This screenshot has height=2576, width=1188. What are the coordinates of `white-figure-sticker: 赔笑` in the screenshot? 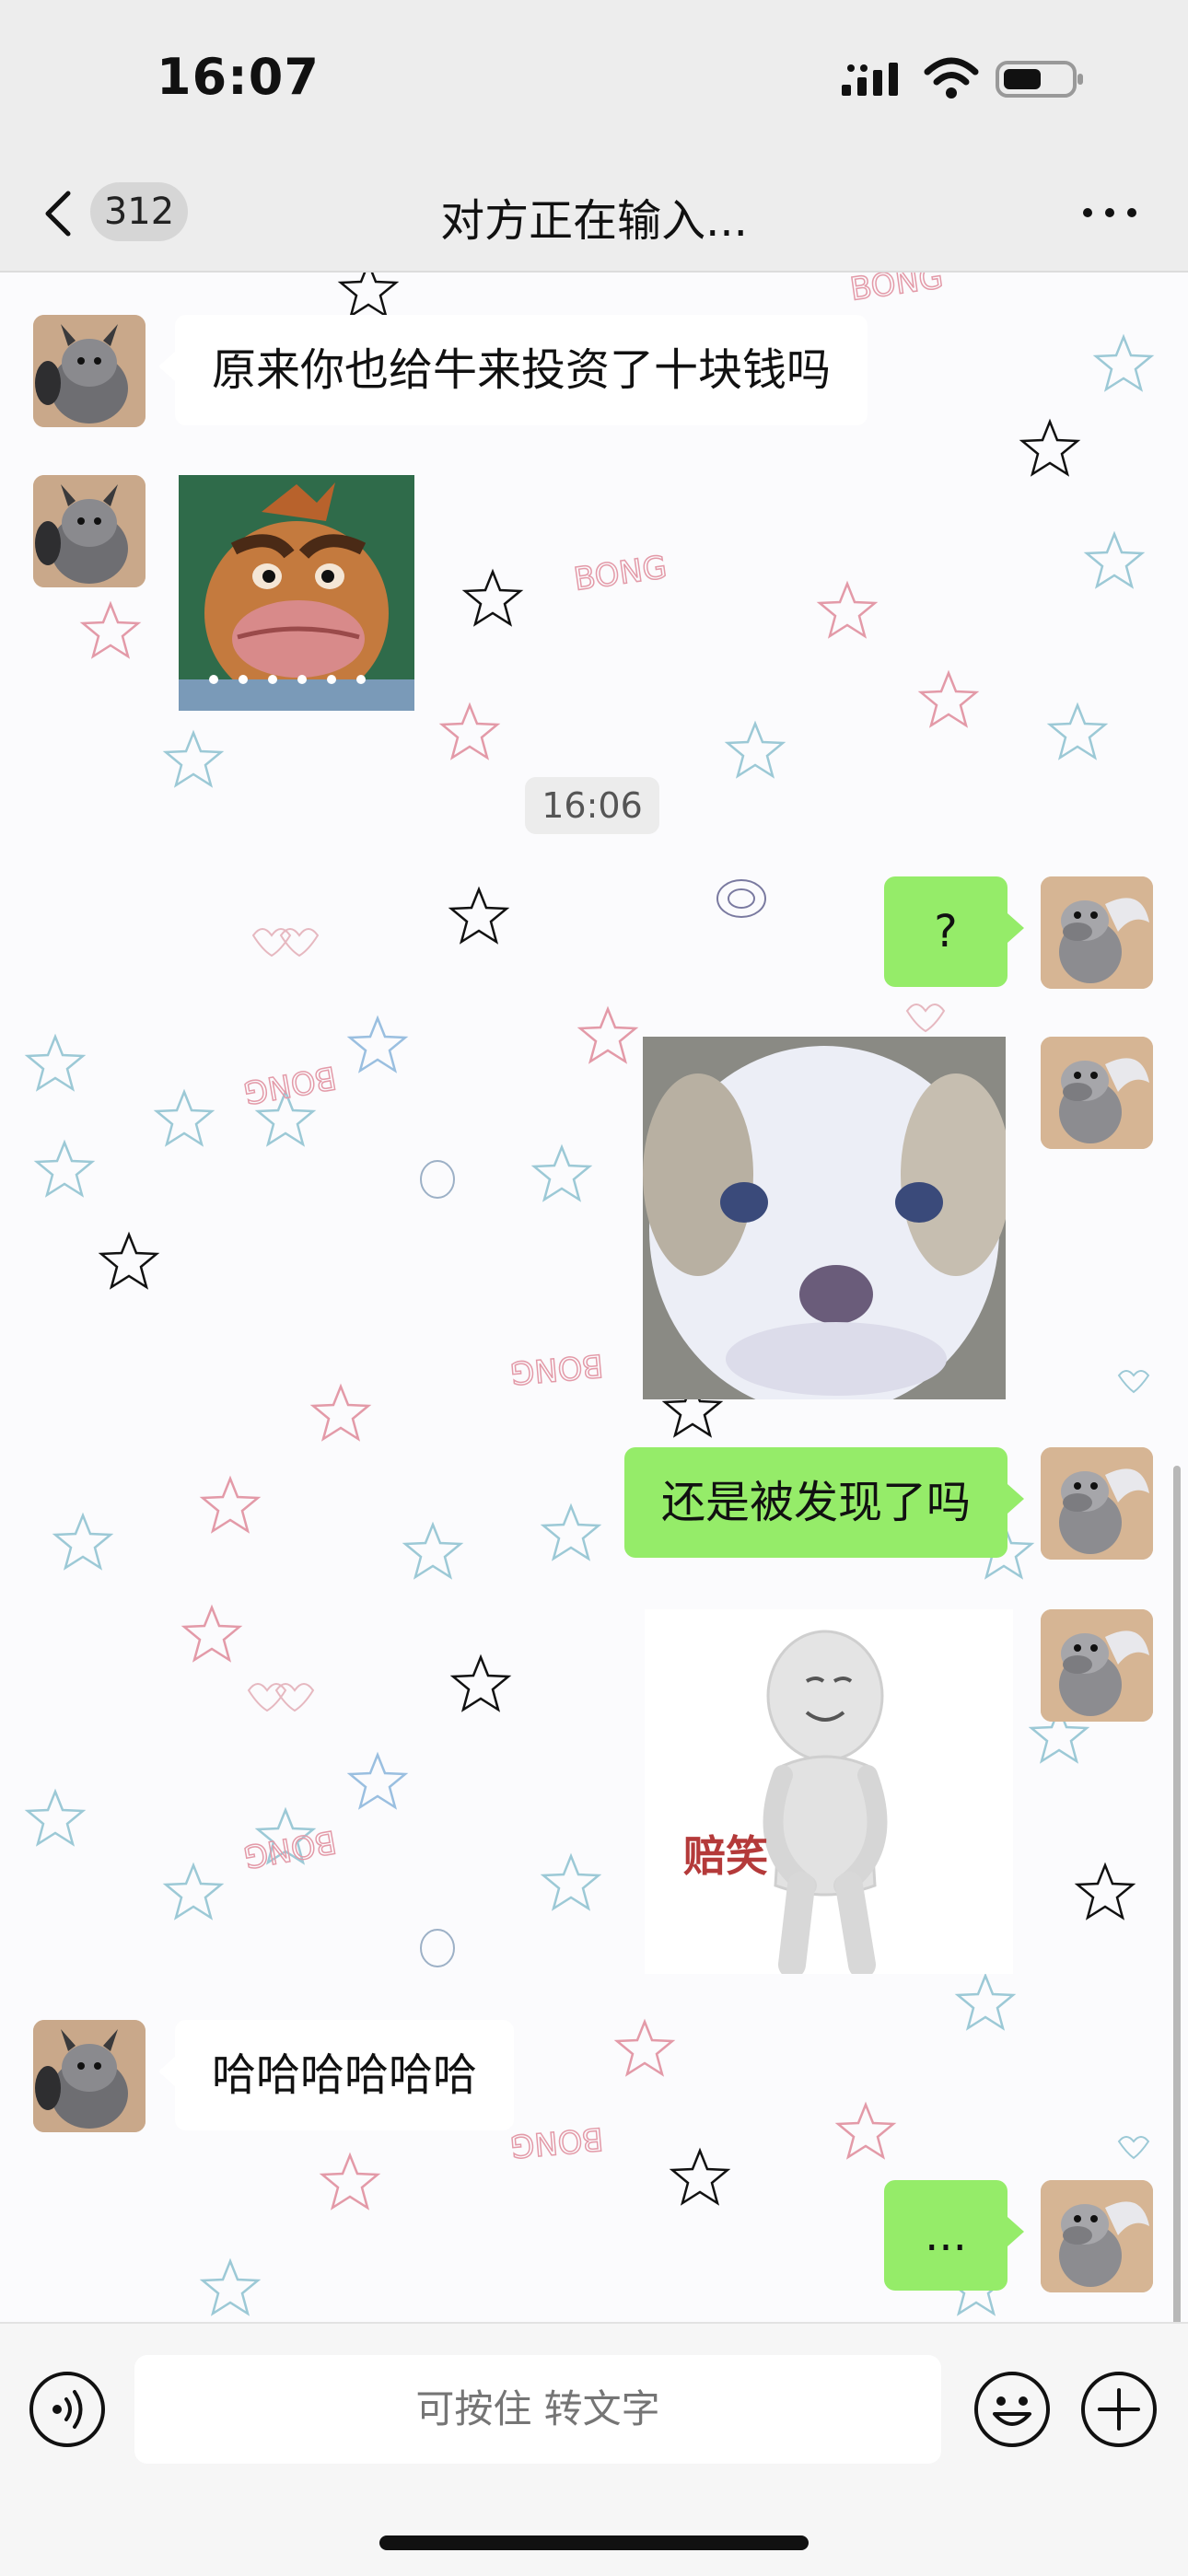 It's located at (829, 1791).